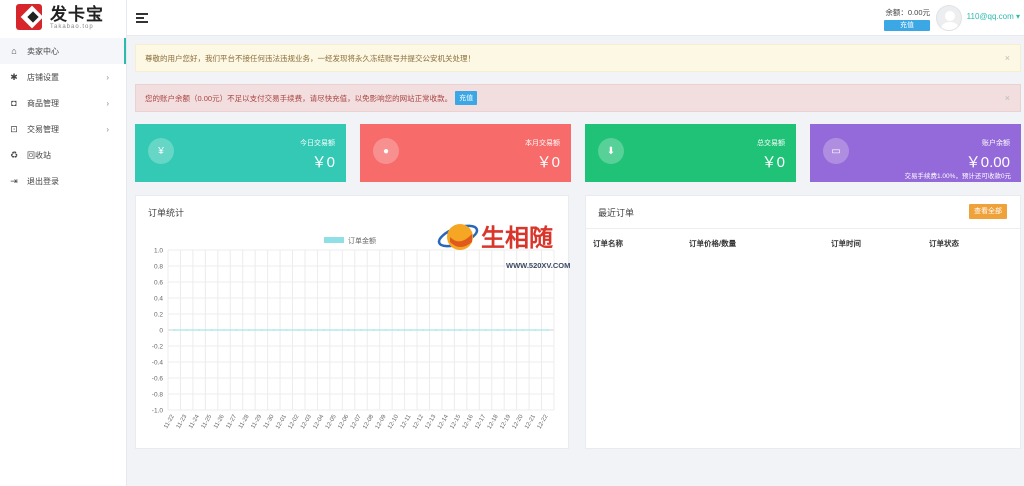 The width and height of the screenshot is (1024, 486). Describe the element at coordinates (219, 421) in the screenshot. I see `x-tick-label: 11-26` at that location.